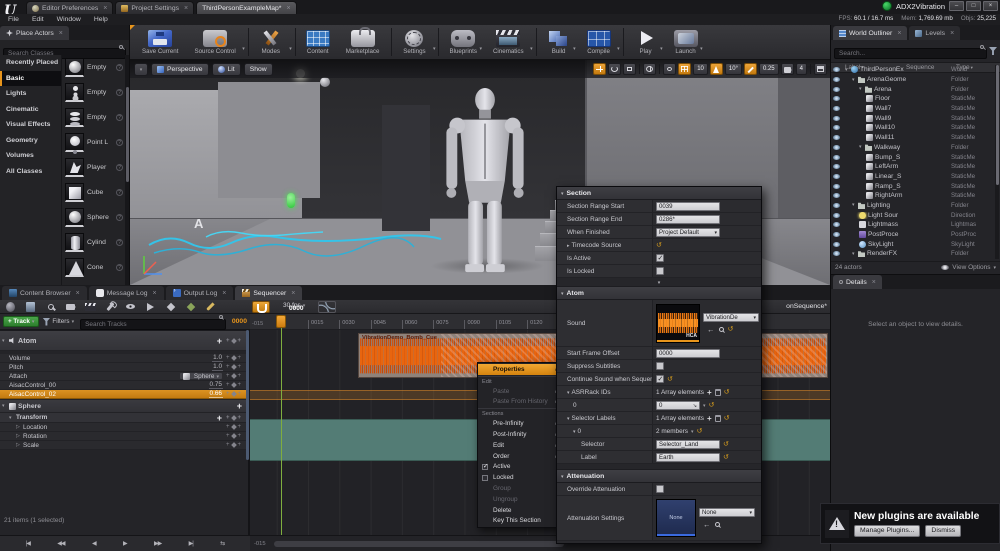 This screenshot has height=551, width=1000. What do you see at coordinates (913, 254) in the screenshot?
I see `outliner-row: ▾ RenderFX Folder` at bounding box center [913, 254].